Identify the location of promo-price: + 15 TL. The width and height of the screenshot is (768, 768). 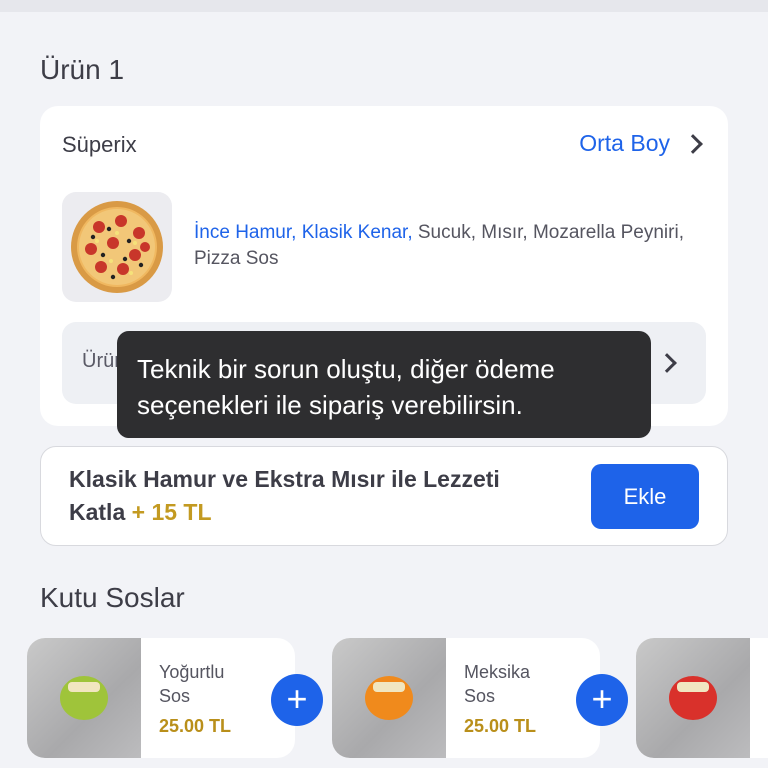
(171, 512).